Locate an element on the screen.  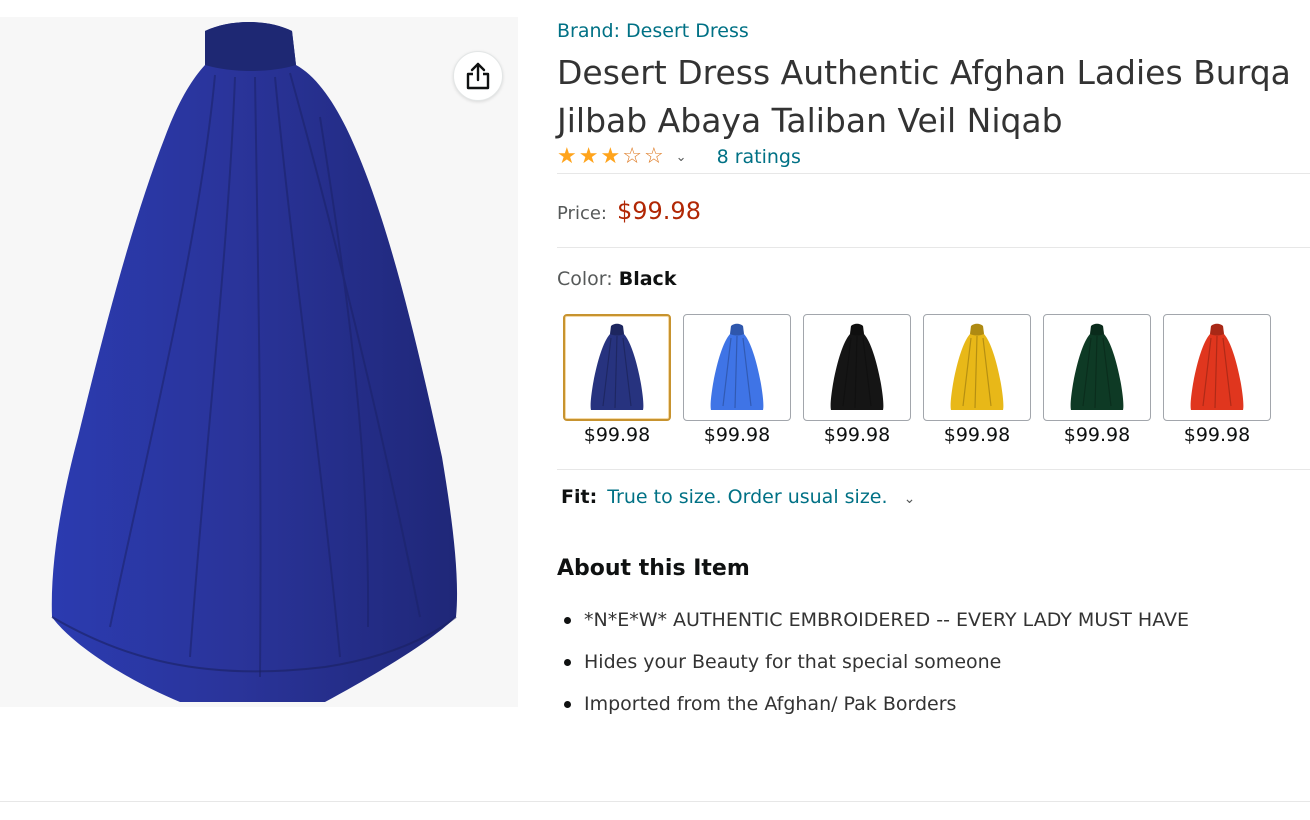
bullet-item: Imported from the Afghan/ Pak Borders is located at coordinates (873, 711).